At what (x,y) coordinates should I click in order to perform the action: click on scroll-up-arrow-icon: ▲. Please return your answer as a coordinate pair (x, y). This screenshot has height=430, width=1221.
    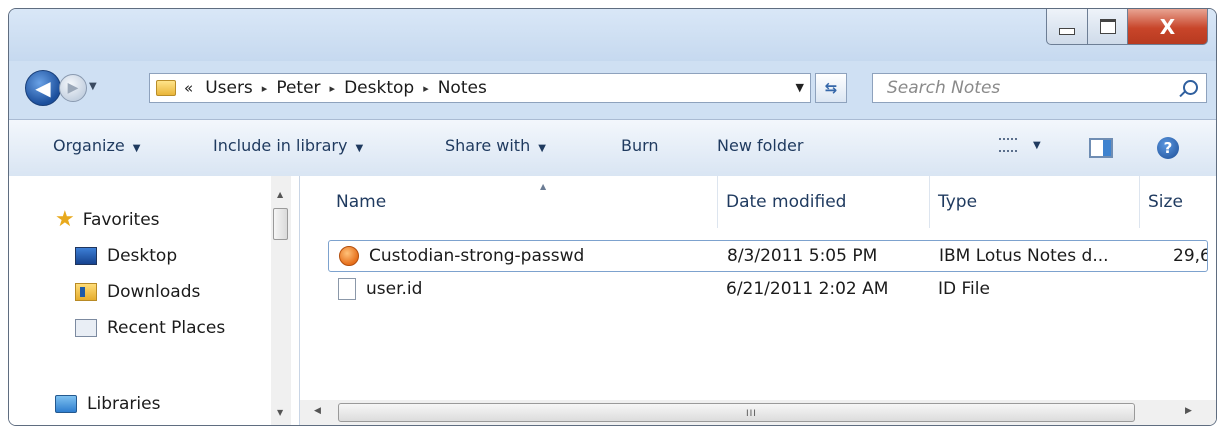
    Looking at the image, I should click on (280, 194).